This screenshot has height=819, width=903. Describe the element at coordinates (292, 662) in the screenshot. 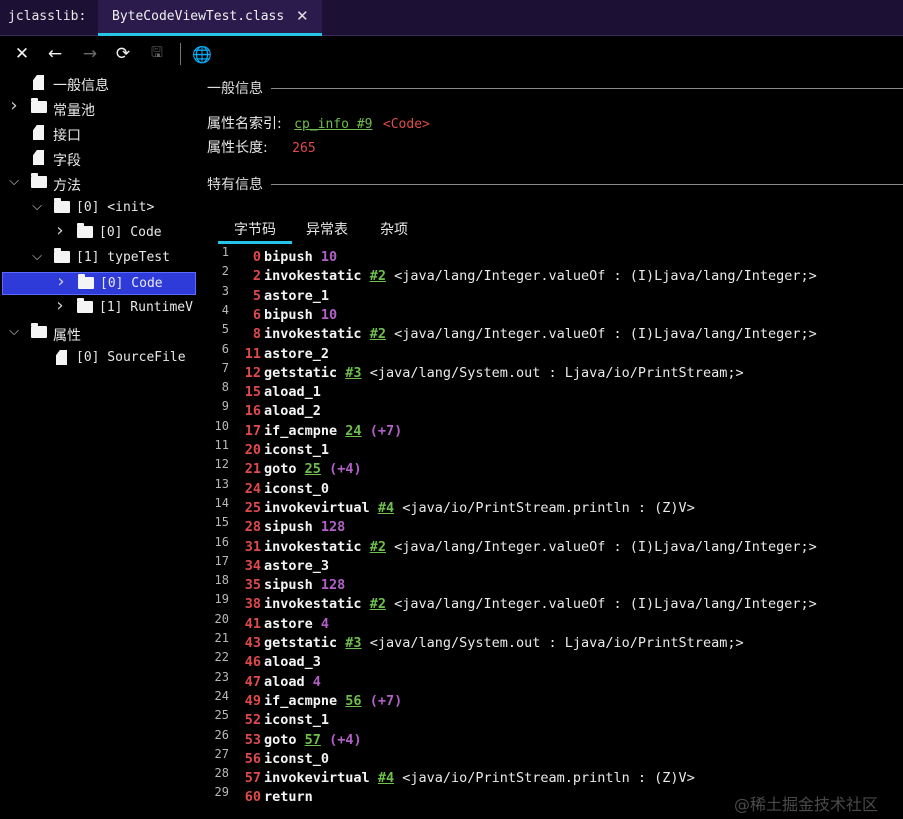

I see `opcode: aload_3` at that location.